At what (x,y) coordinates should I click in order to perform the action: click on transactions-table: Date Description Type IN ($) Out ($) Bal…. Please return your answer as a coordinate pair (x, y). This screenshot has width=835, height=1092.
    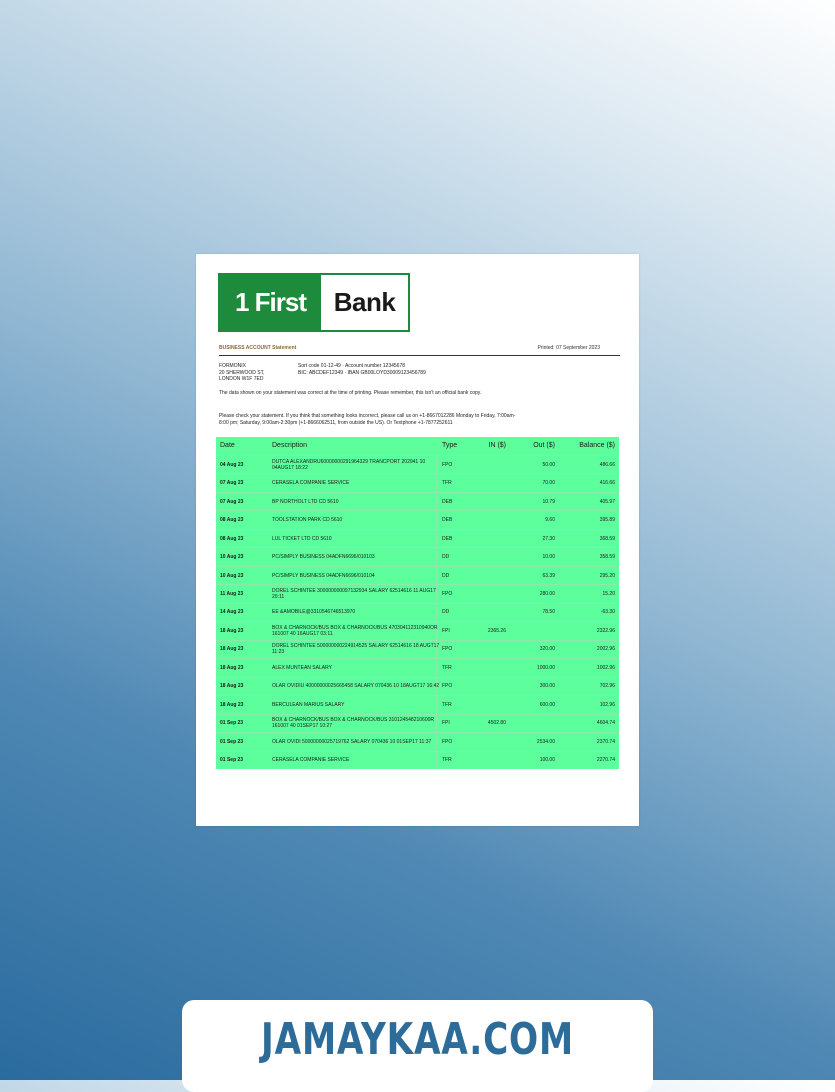
    Looking at the image, I should click on (417, 603).